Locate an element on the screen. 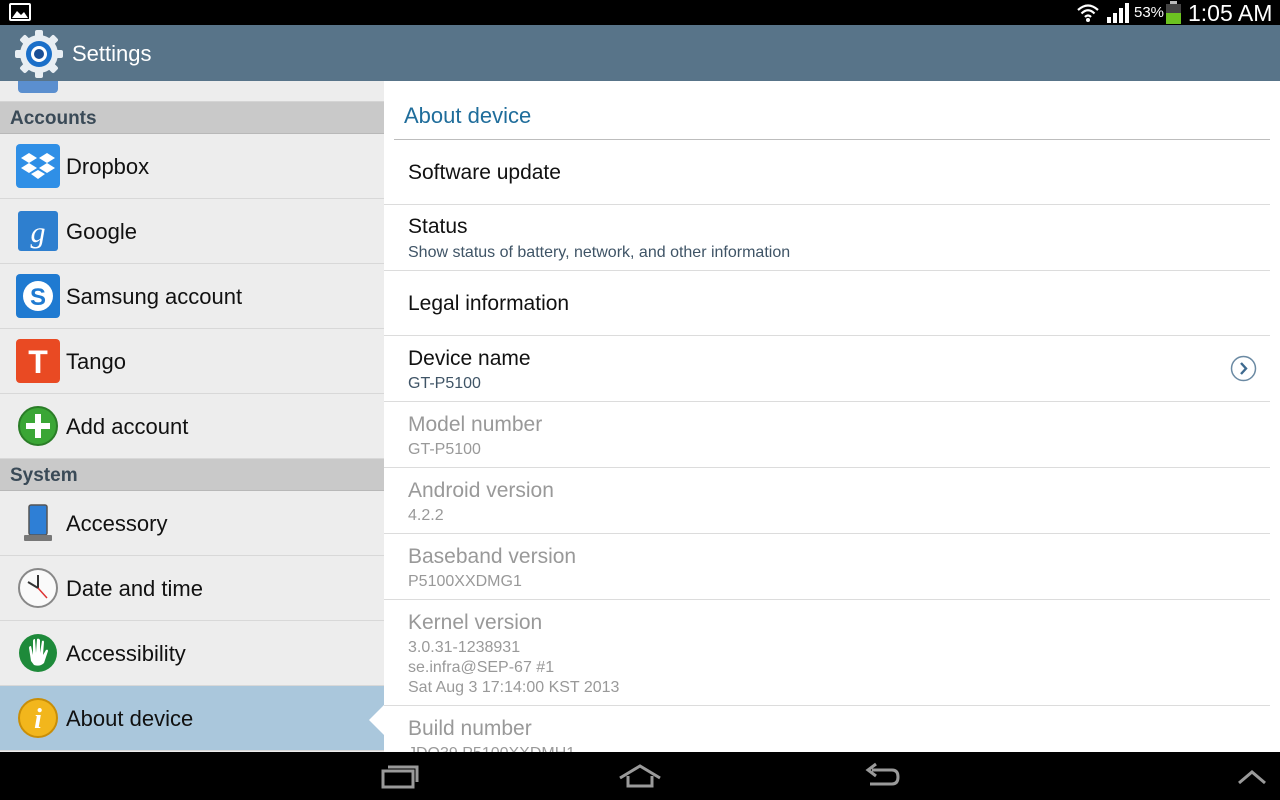 Image resolution: width=1280 pixels, height=800 pixels. status-bar: 53% 1:05 AM is located at coordinates (640, 13).